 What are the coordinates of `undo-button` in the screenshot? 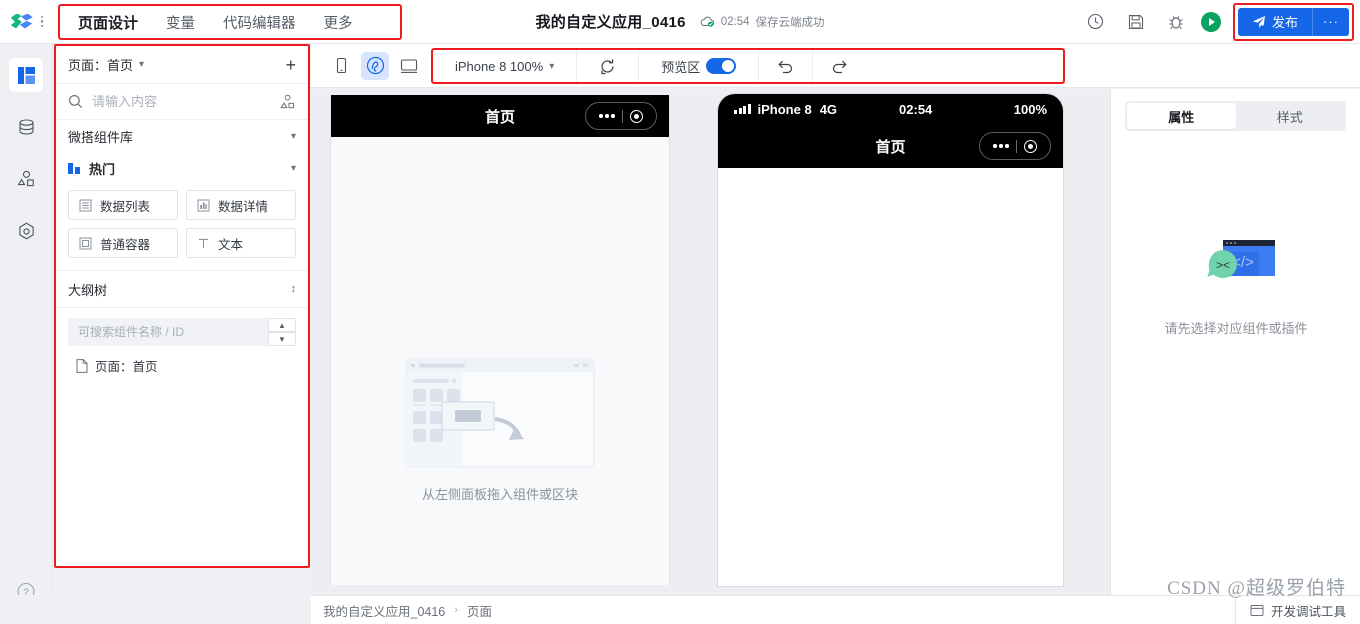 It's located at (786, 66).